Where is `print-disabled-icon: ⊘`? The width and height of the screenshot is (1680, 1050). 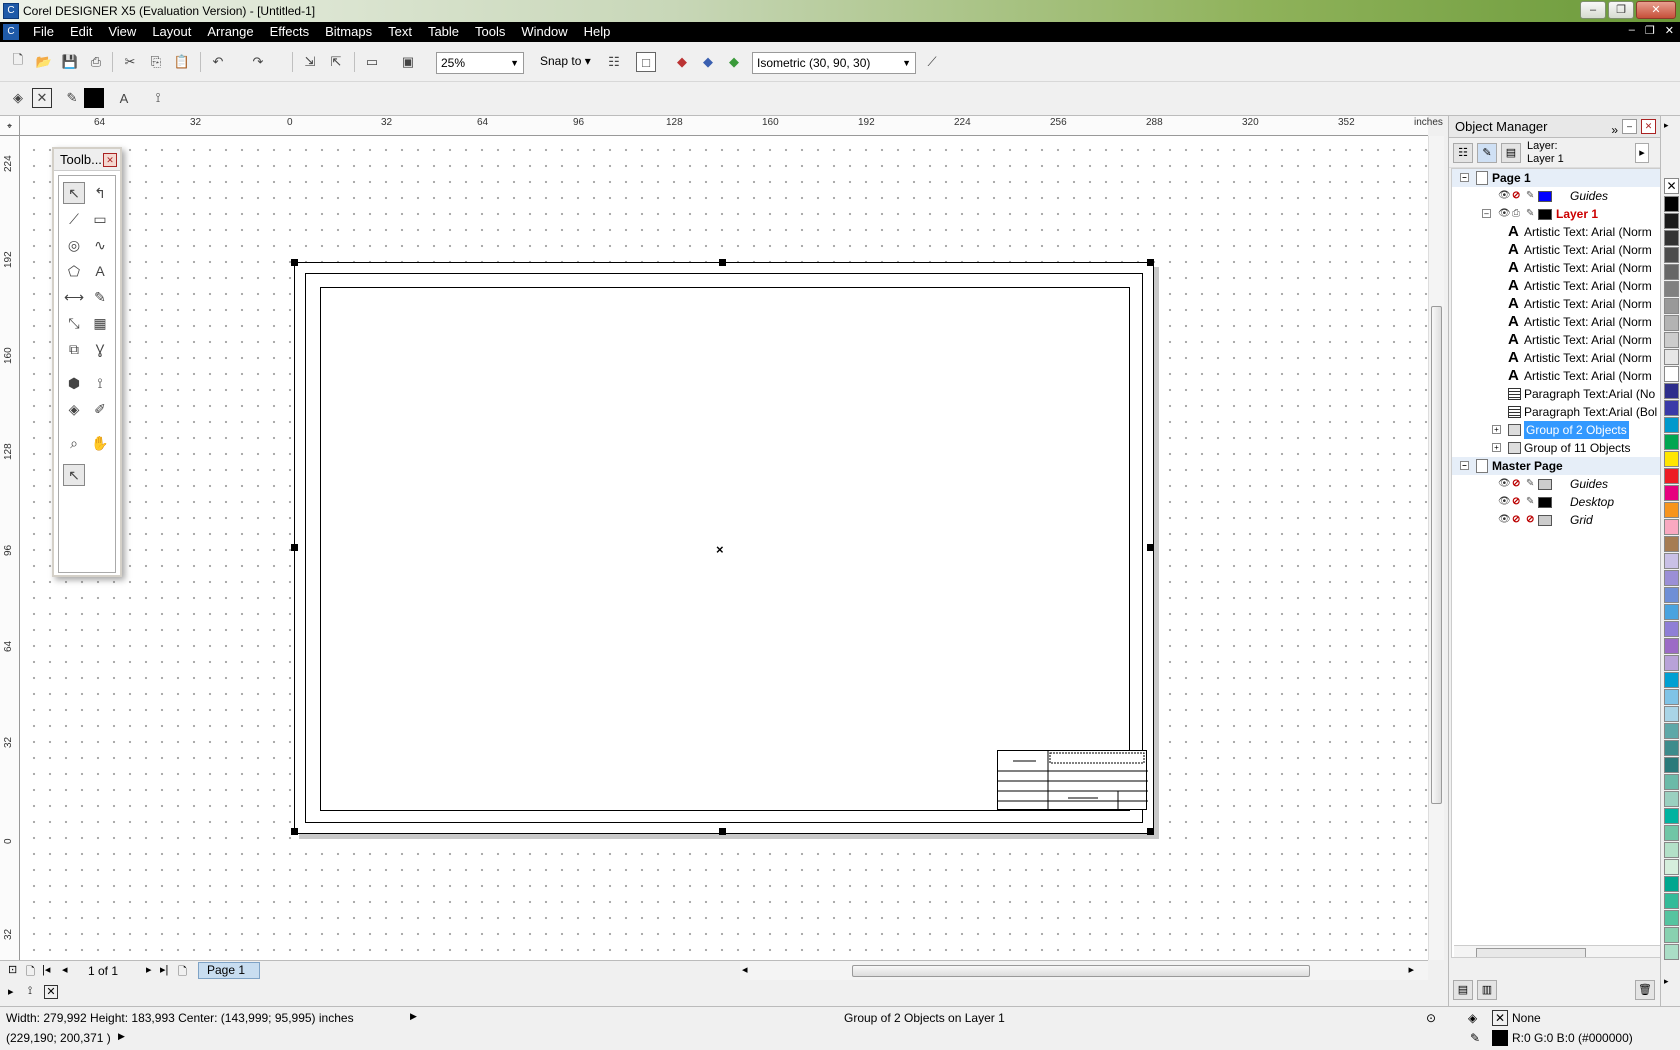 print-disabled-icon: ⊘ is located at coordinates (1516, 520).